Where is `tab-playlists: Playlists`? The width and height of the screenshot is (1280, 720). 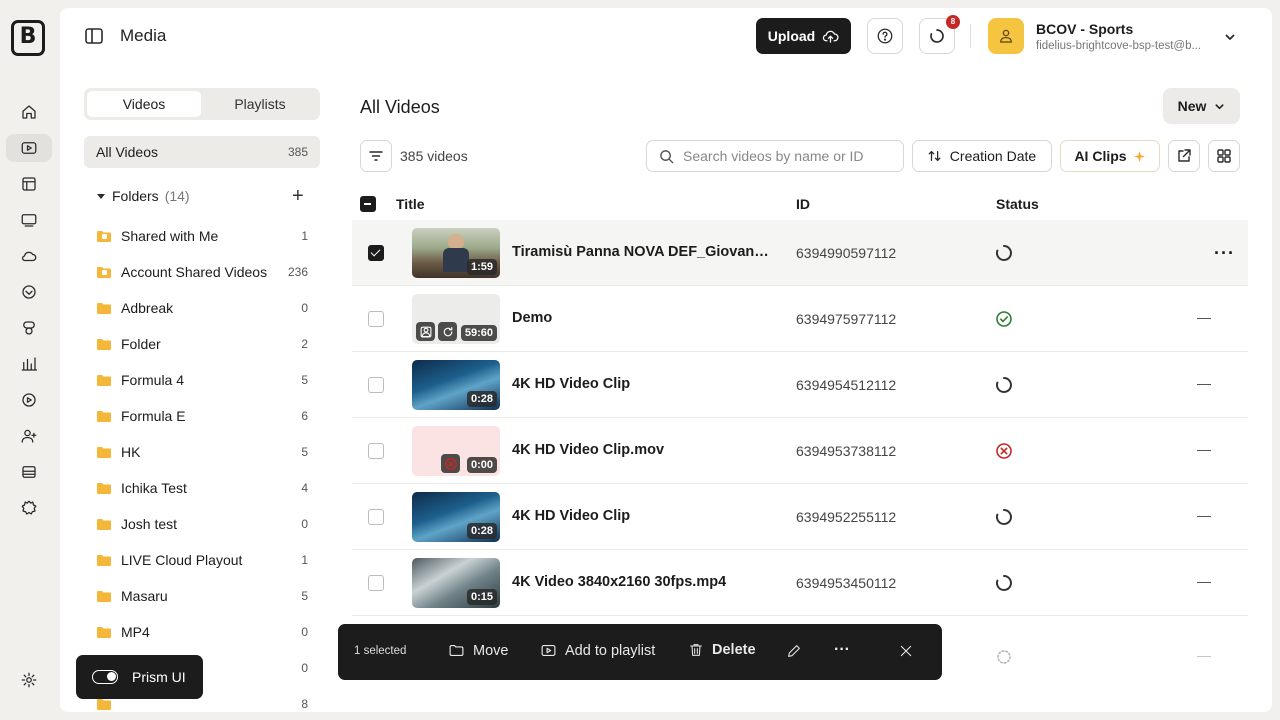 tab-playlists: Playlists is located at coordinates (260, 104).